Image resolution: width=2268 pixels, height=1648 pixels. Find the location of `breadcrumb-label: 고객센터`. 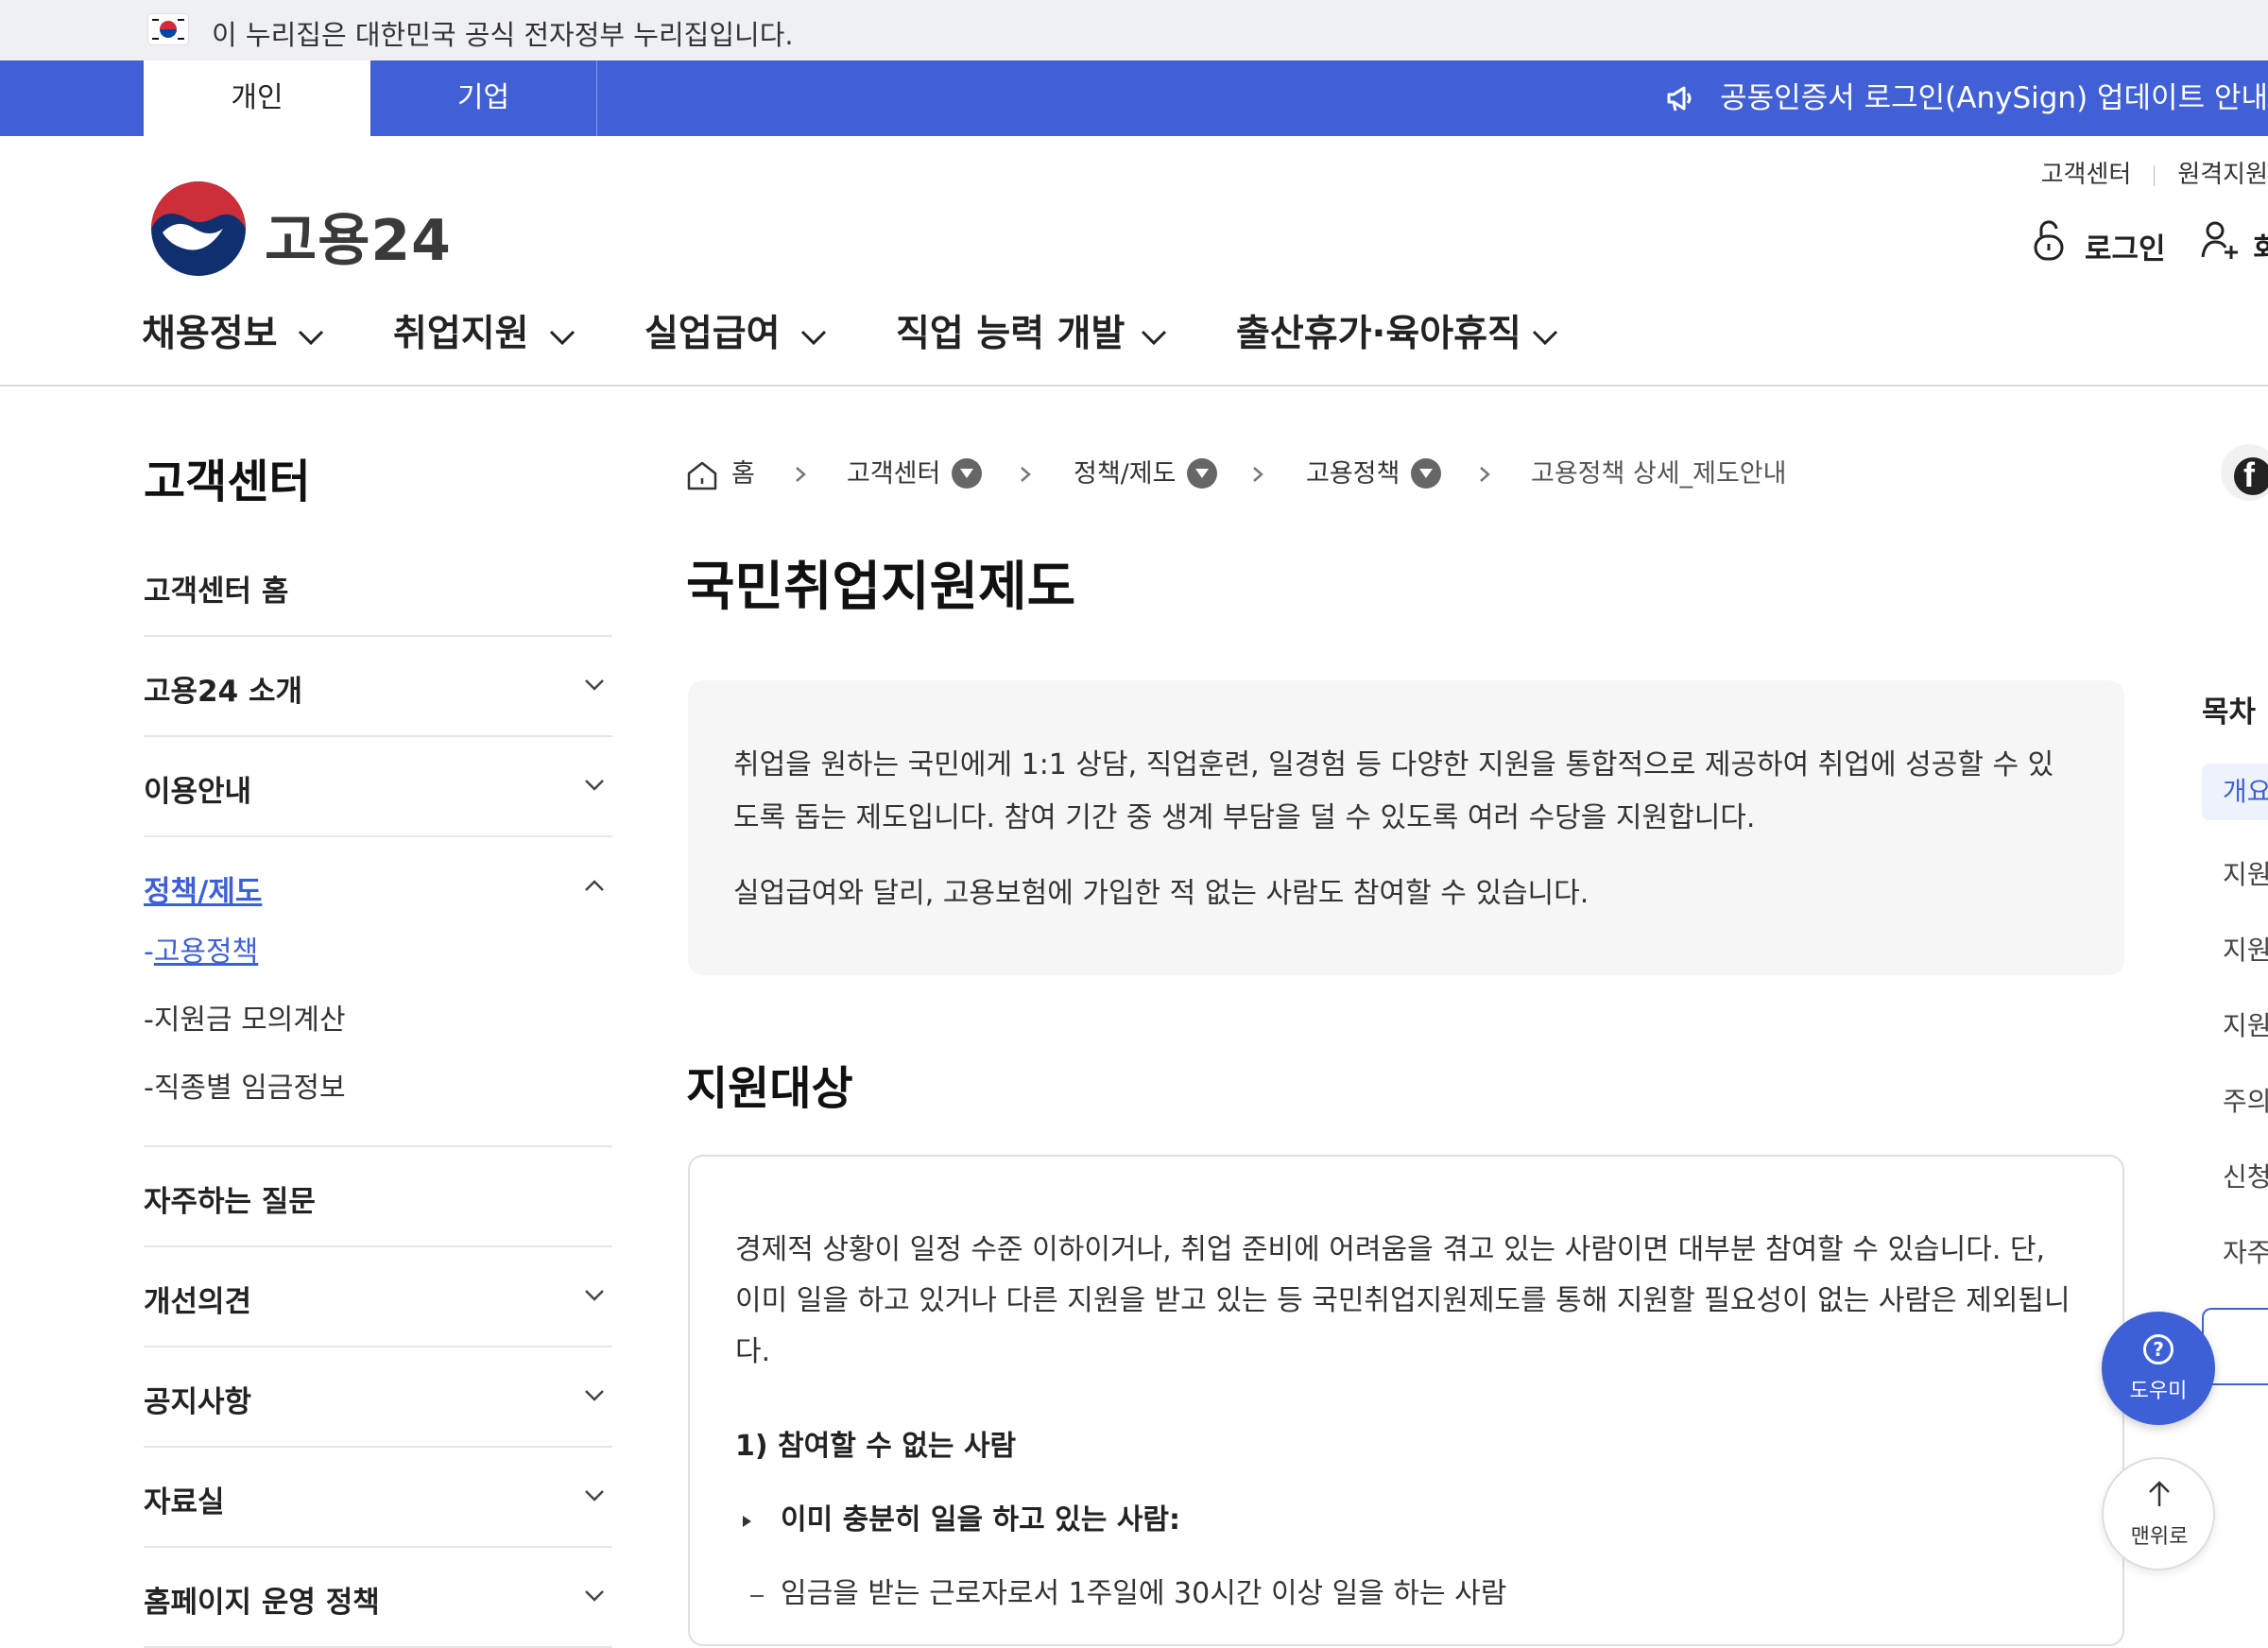

breadcrumb-label: 고객센터 is located at coordinates (894, 474).